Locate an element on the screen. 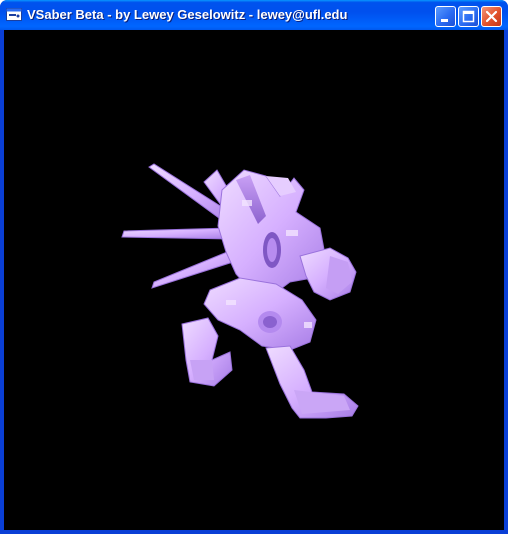 The width and height of the screenshot is (508, 534). maximize-button is located at coordinates (468, 16).